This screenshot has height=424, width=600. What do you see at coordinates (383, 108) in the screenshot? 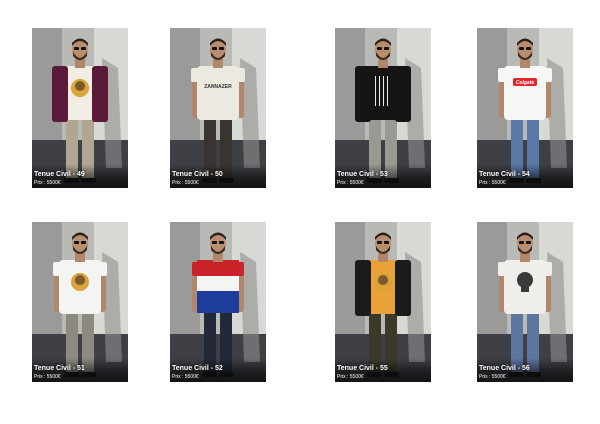
I see `outfit-card: Tenue Civil - 53 Prix : 5500€` at bounding box center [383, 108].